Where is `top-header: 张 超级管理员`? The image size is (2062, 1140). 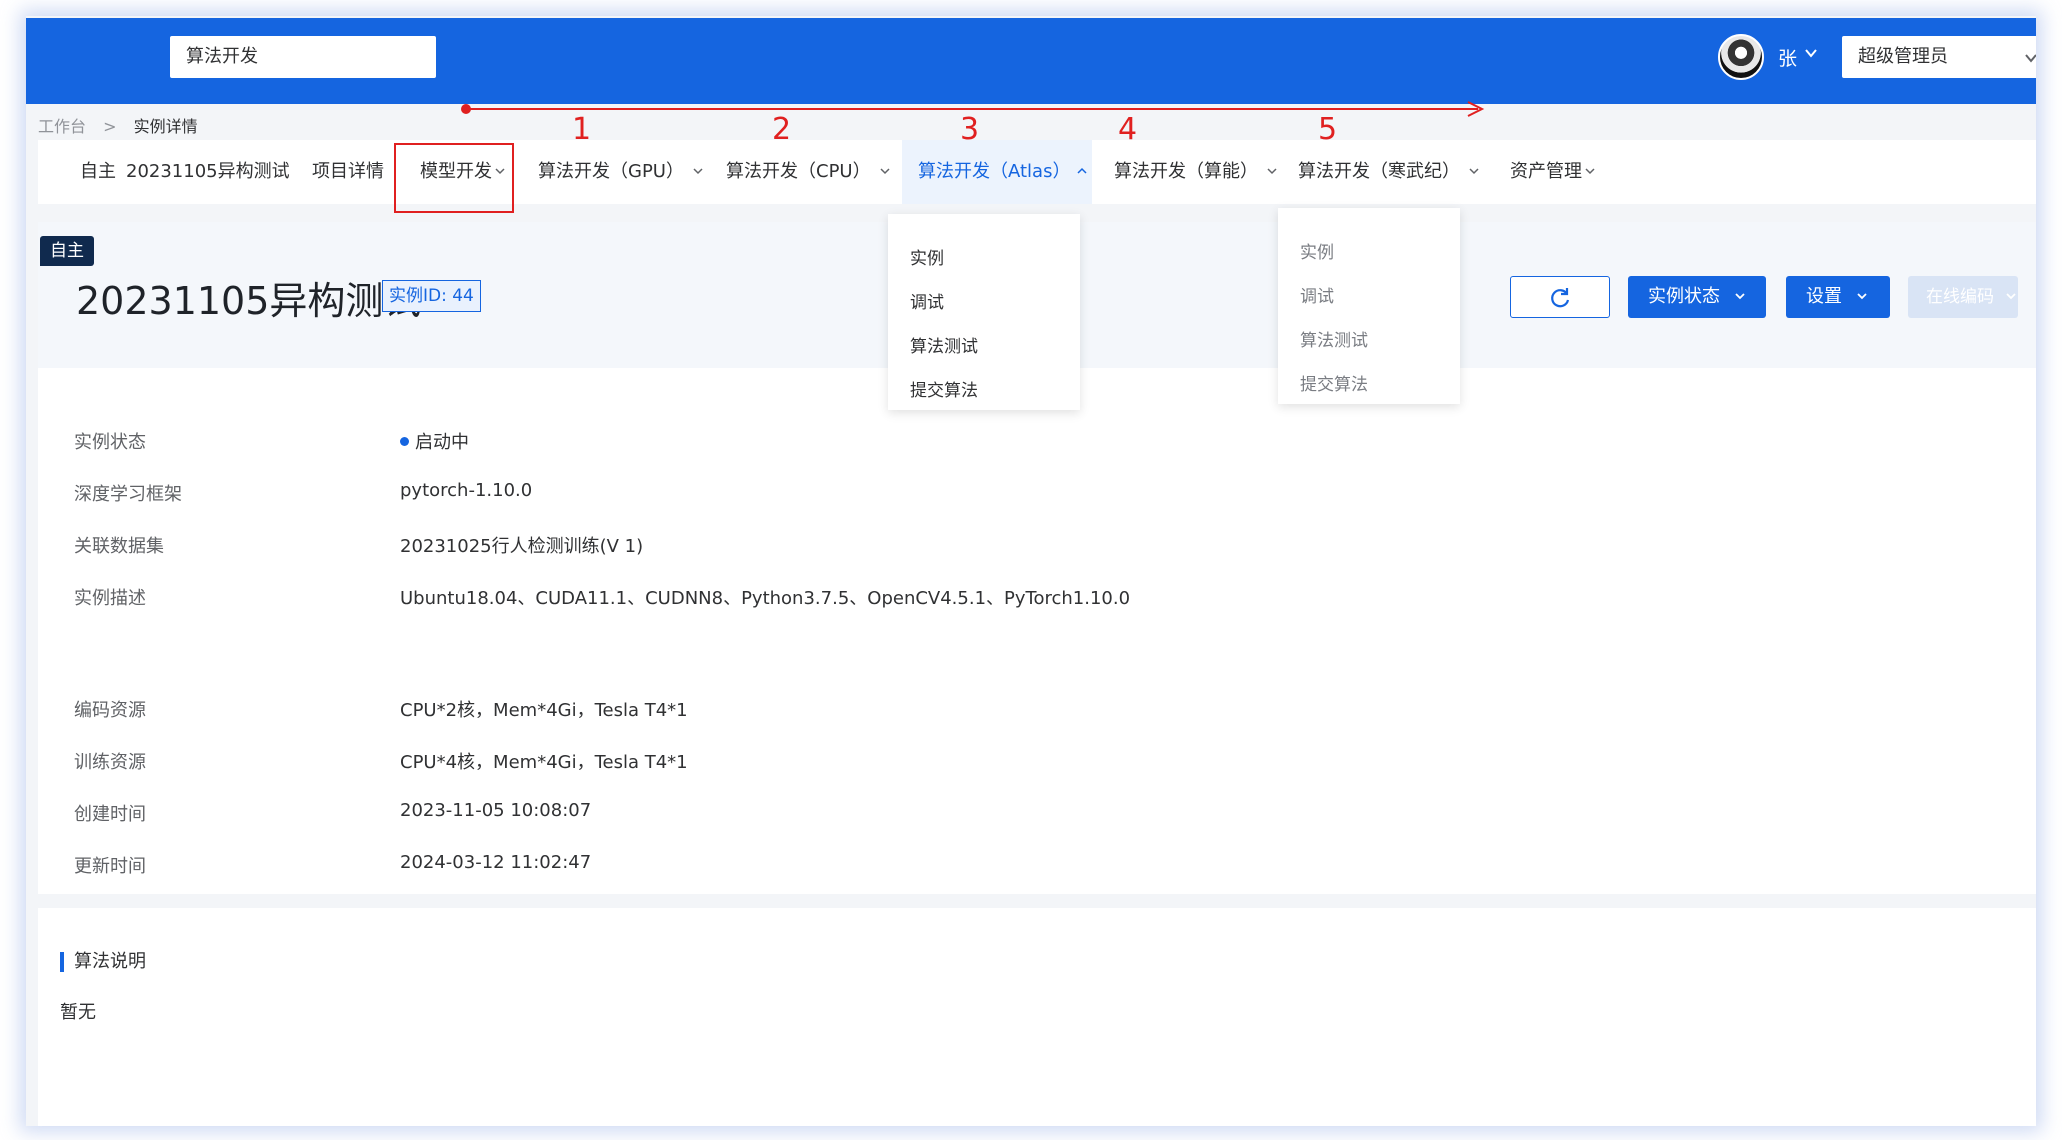
top-header: 张 超级管理员 is located at coordinates (1031, 61).